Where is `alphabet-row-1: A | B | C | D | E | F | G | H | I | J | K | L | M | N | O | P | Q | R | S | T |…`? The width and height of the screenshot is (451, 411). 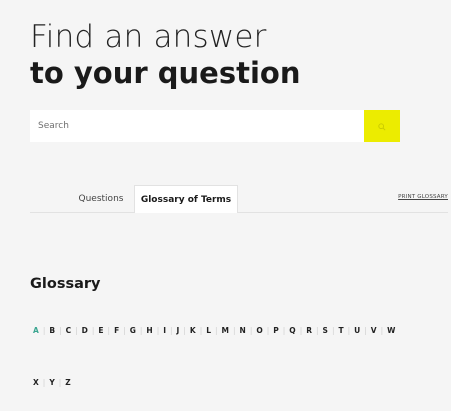
alphabet-row-1: A | B | C | D | E | F | G | H | I | J | K | L | M | N | O | P | Q | R | S | T |… is located at coordinates (214, 330).